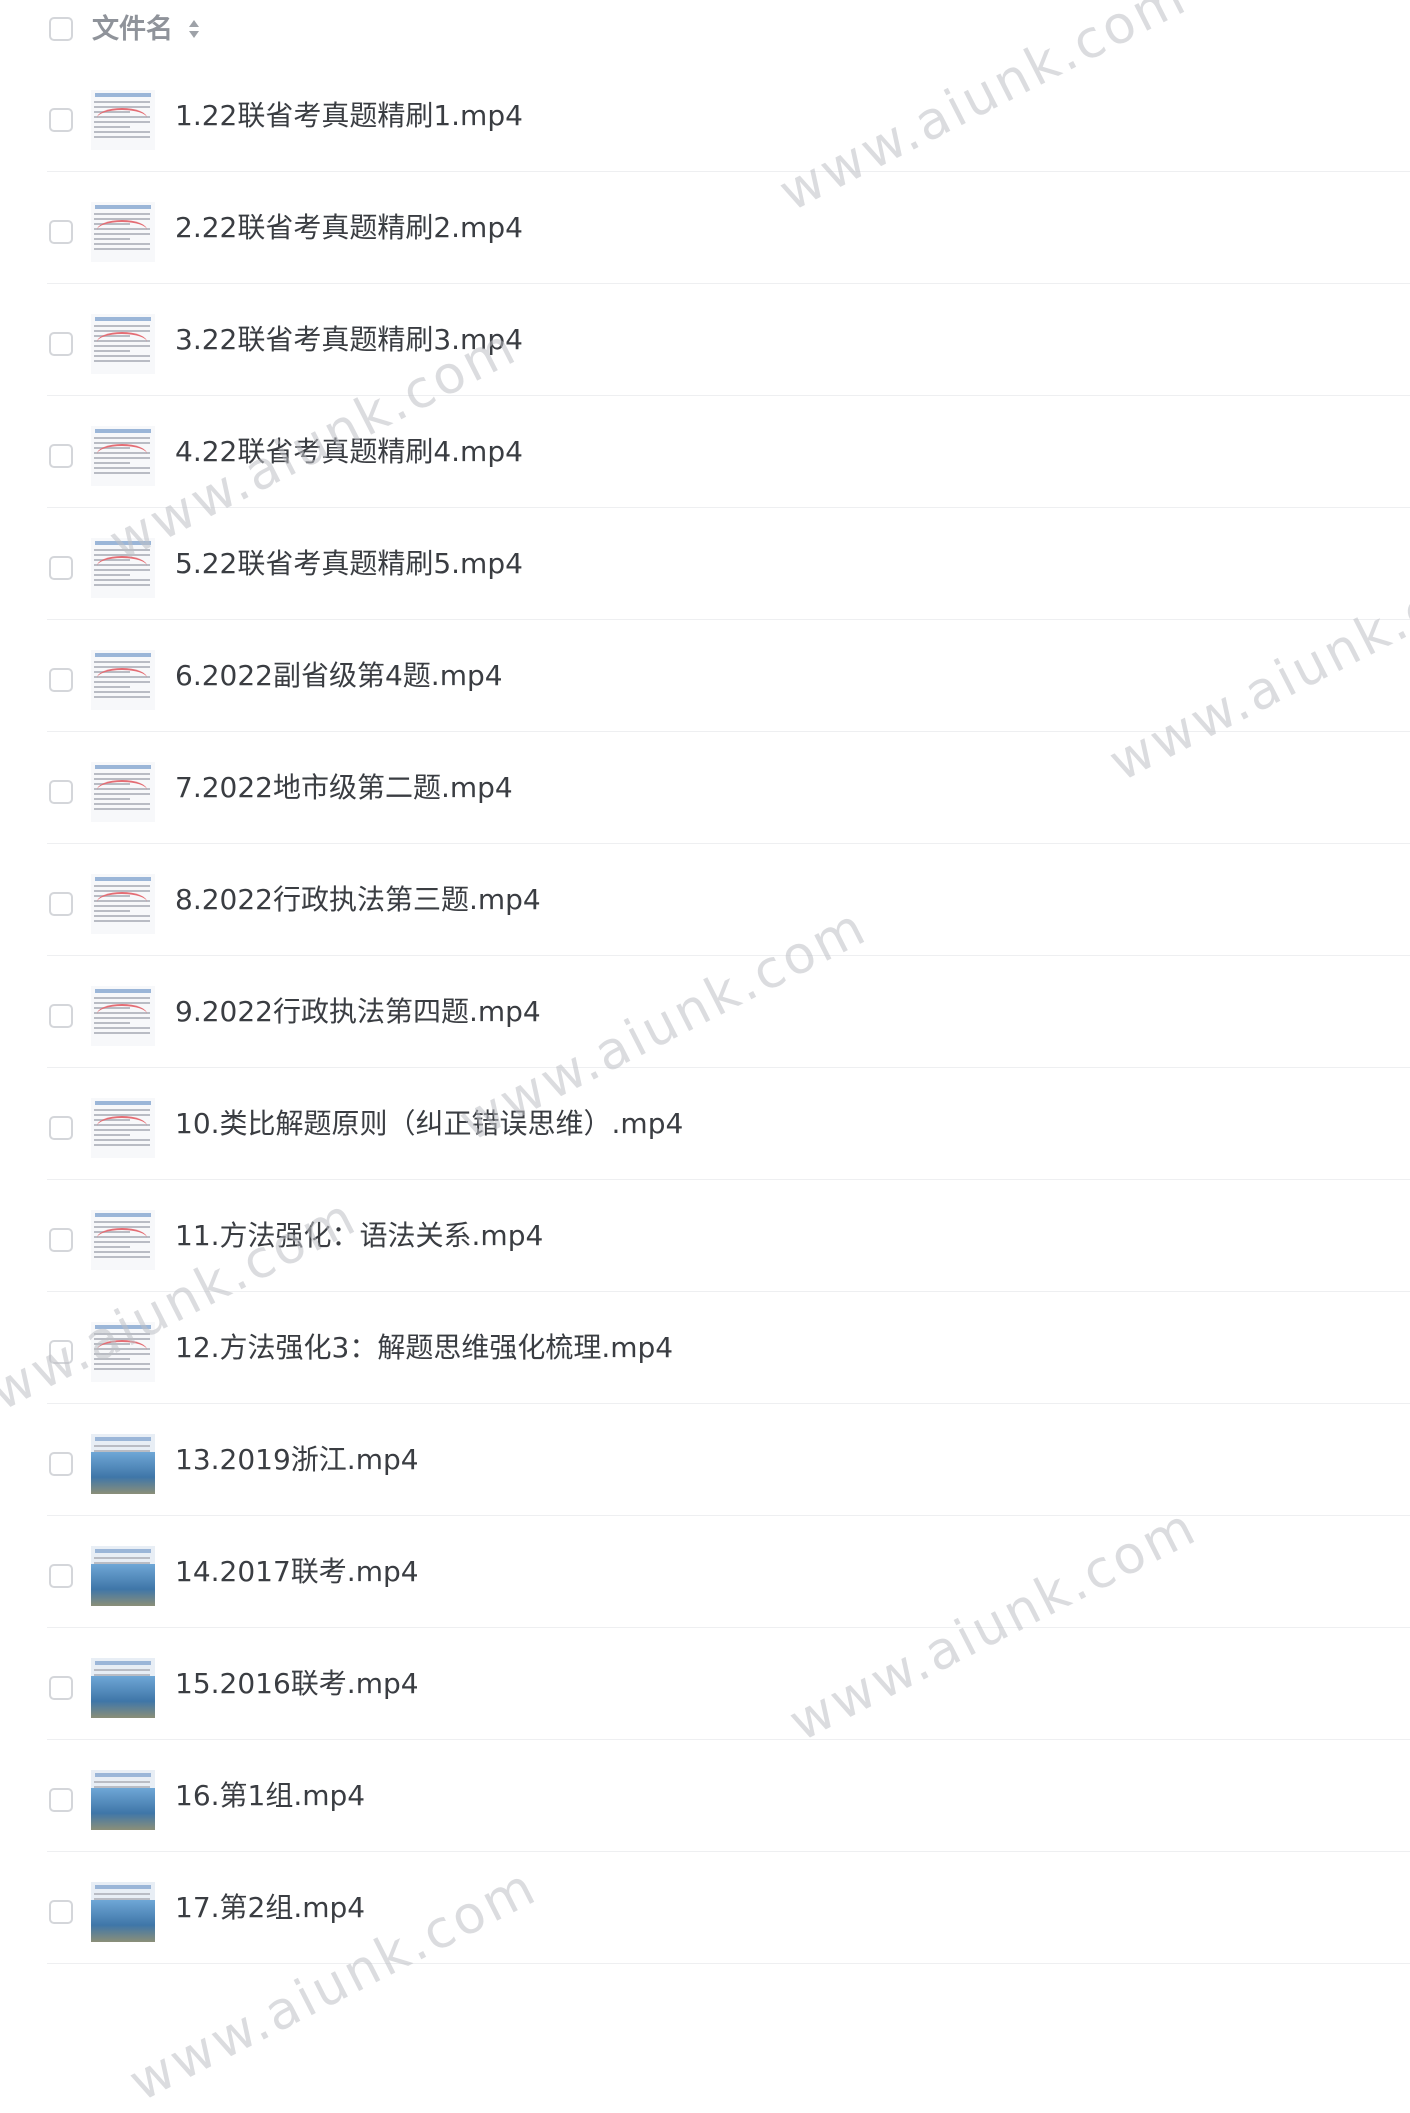  I want to click on file-row: 2.22联省考真题精刷2.mp4, so click(728, 228).